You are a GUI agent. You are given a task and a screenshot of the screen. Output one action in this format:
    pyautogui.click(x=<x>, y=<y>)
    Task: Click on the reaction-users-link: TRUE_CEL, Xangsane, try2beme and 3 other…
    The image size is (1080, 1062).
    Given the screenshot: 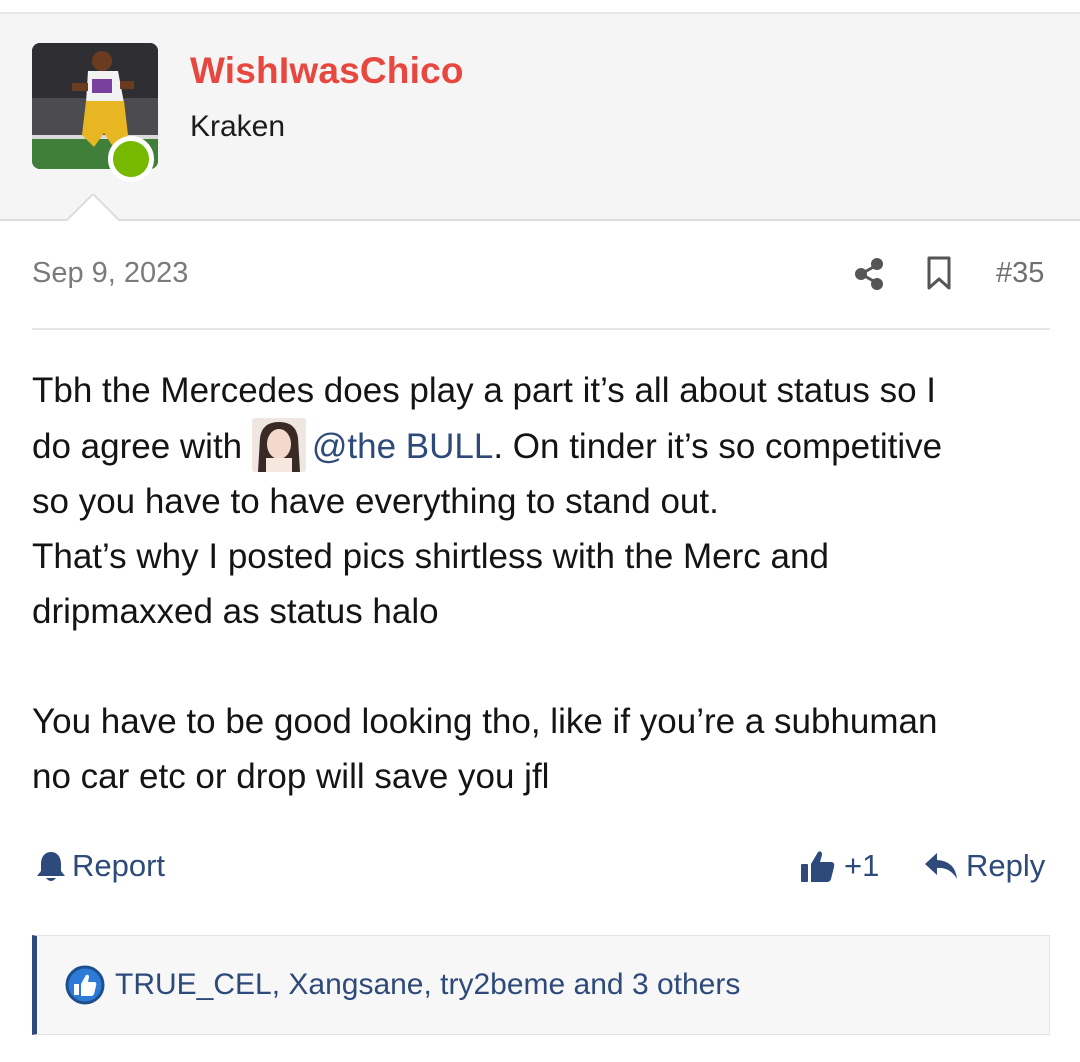 What is the action you would take?
    pyautogui.click(x=427, y=985)
    